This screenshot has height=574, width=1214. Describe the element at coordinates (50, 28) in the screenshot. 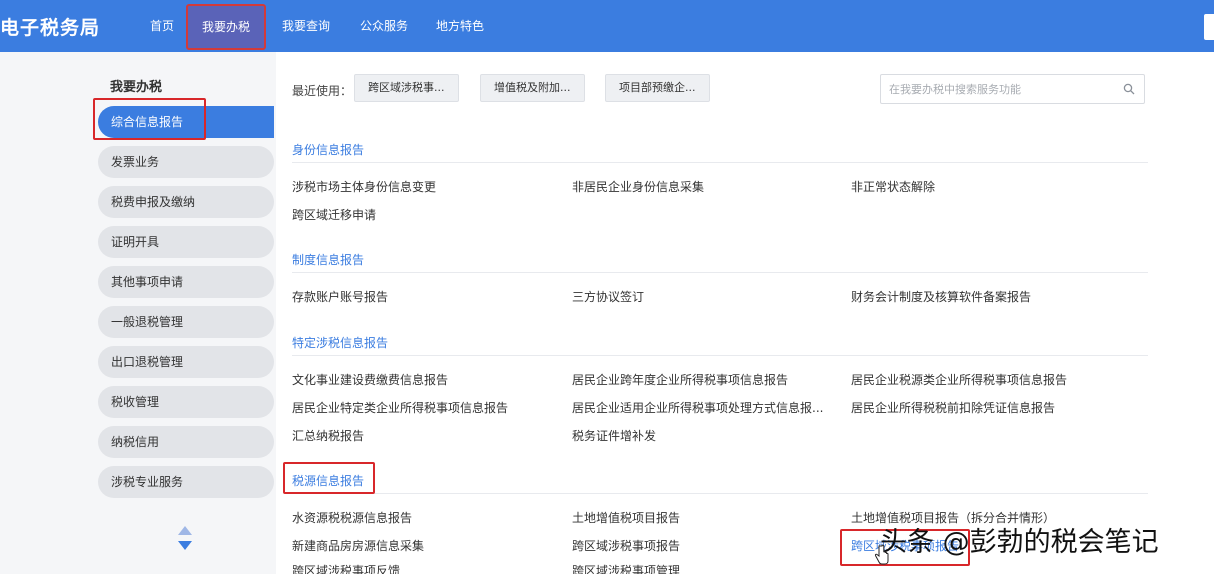

I see `brand-title: 电子税务局` at that location.